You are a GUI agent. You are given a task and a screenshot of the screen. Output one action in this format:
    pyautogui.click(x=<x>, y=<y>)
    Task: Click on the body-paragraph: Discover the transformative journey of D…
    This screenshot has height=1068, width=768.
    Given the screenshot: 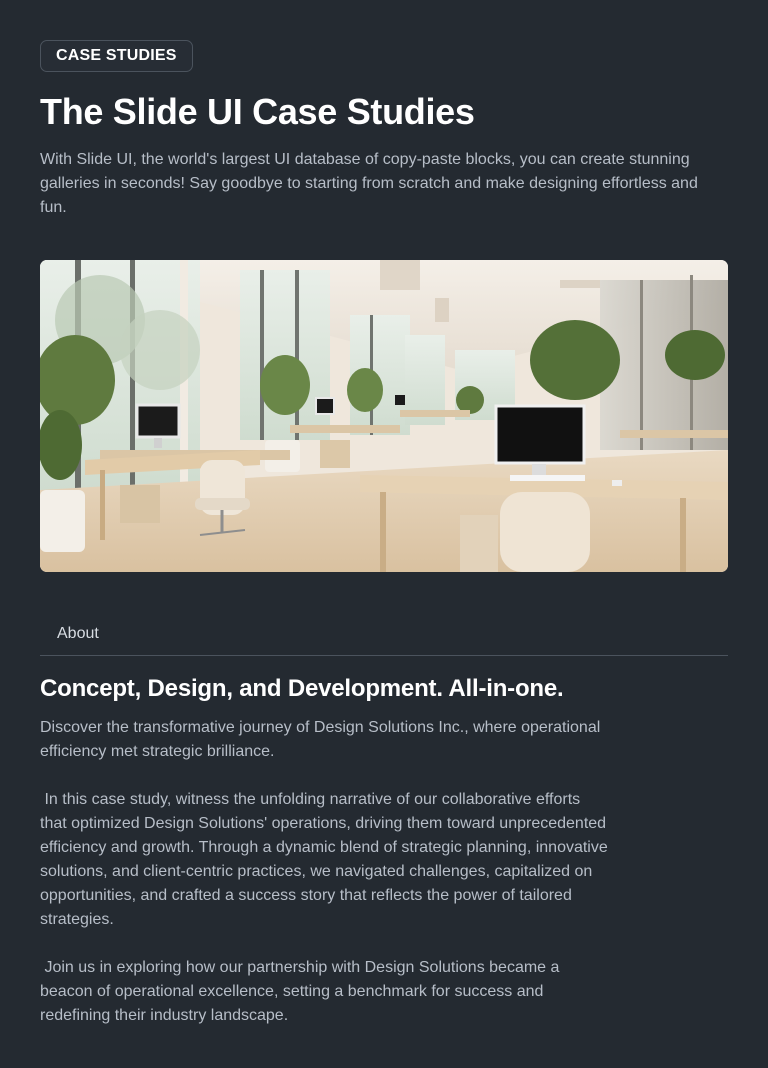 What is the action you would take?
    pyautogui.click(x=322, y=739)
    